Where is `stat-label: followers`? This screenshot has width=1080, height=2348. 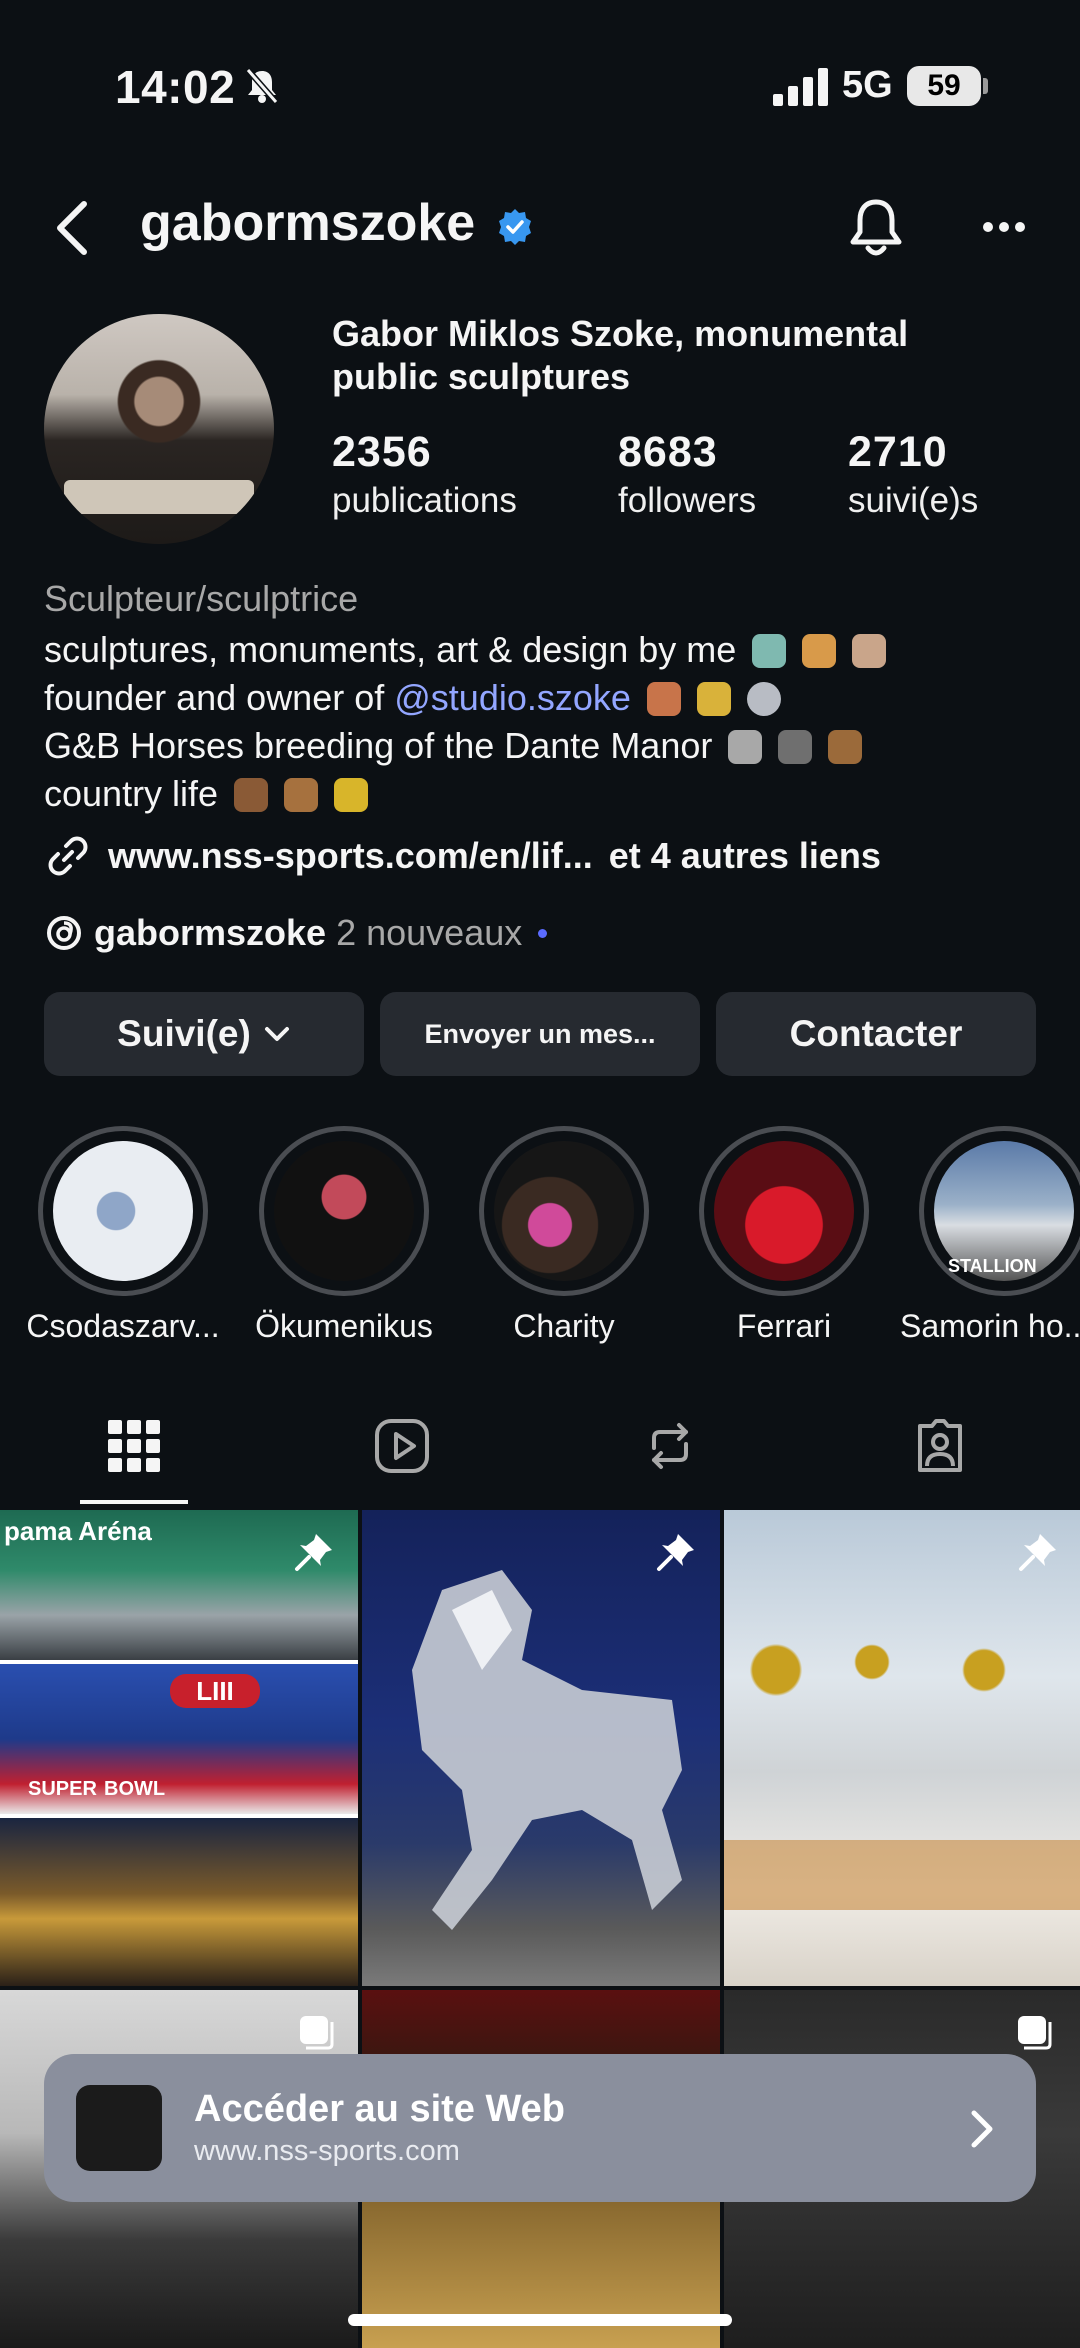 stat-label: followers is located at coordinates (687, 500).